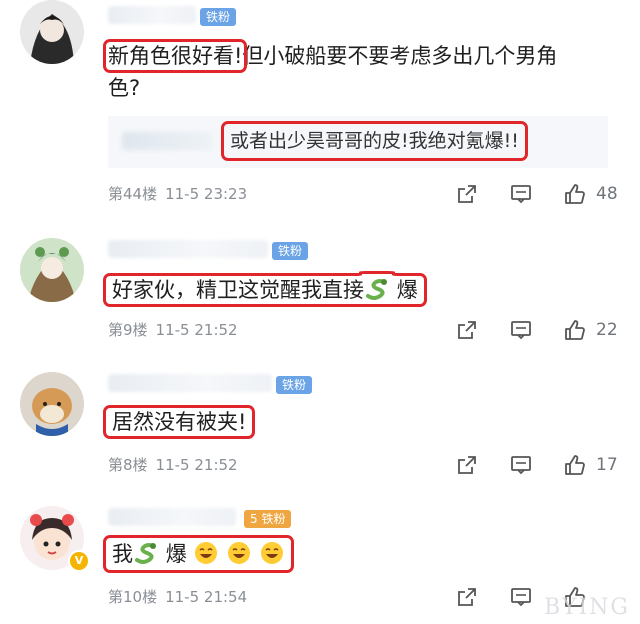 The width and height of the screenshot is (640, 624). What do you see at coordinates (254, 519) in the screenshot?
I see `fan-level: 5` at bounding box center [254, 519].